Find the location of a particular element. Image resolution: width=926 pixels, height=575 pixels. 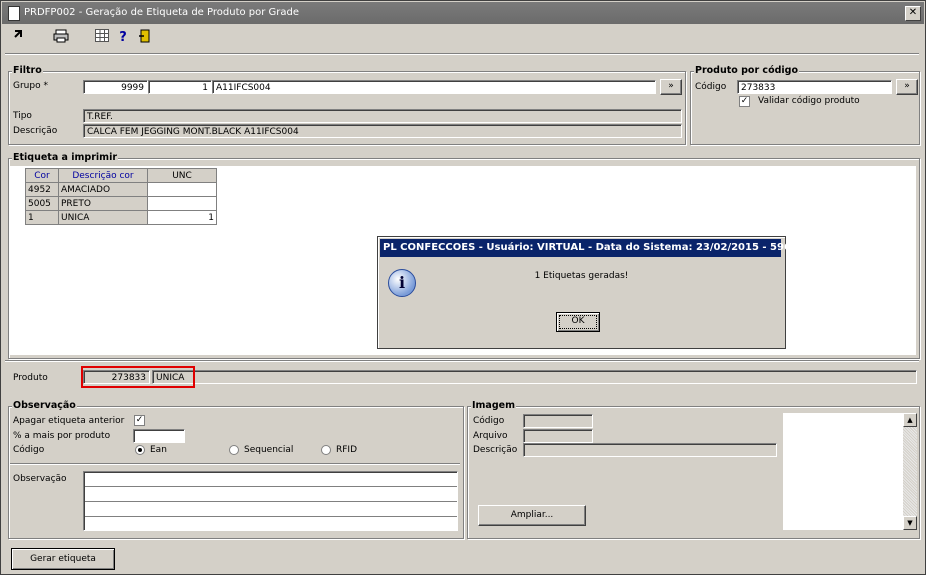

image-scrollbar: ▲ ▼ is located at coordinates (910, 471).